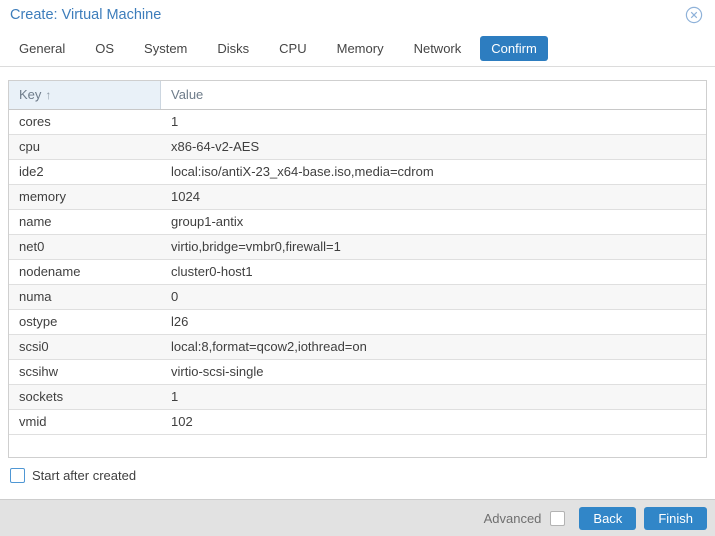  I want to click on advanced-checkbox, so click(558, 518).